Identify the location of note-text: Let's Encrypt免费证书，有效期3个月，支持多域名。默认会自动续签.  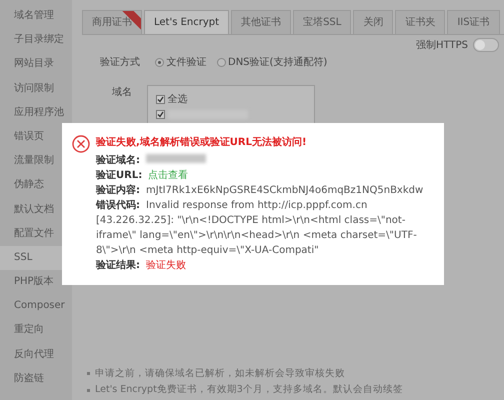
(249, 390).